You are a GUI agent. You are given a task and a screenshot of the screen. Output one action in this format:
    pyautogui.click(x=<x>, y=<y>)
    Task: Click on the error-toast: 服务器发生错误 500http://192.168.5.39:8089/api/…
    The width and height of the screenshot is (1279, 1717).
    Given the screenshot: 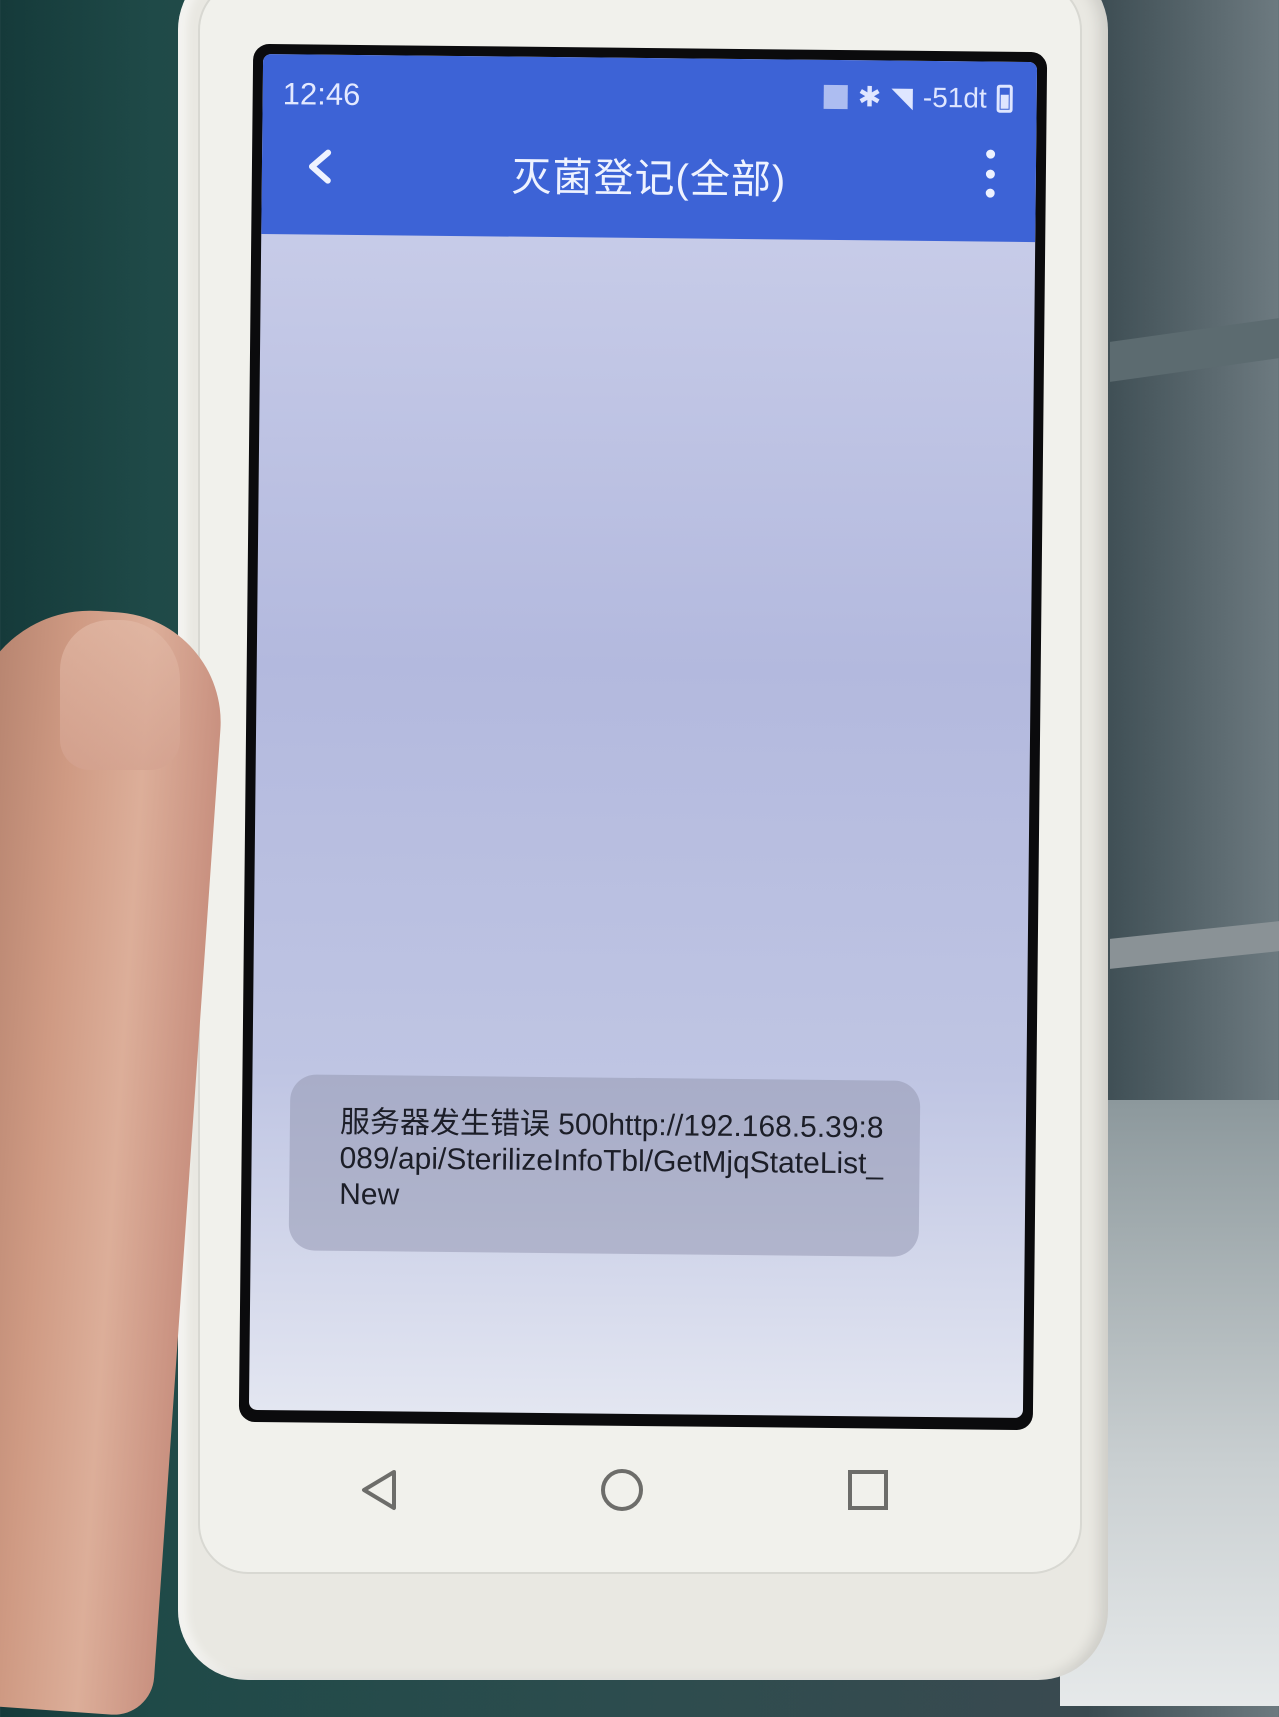 What is the action you would take?
    pyautogui.click(x=604, y=1165)
    